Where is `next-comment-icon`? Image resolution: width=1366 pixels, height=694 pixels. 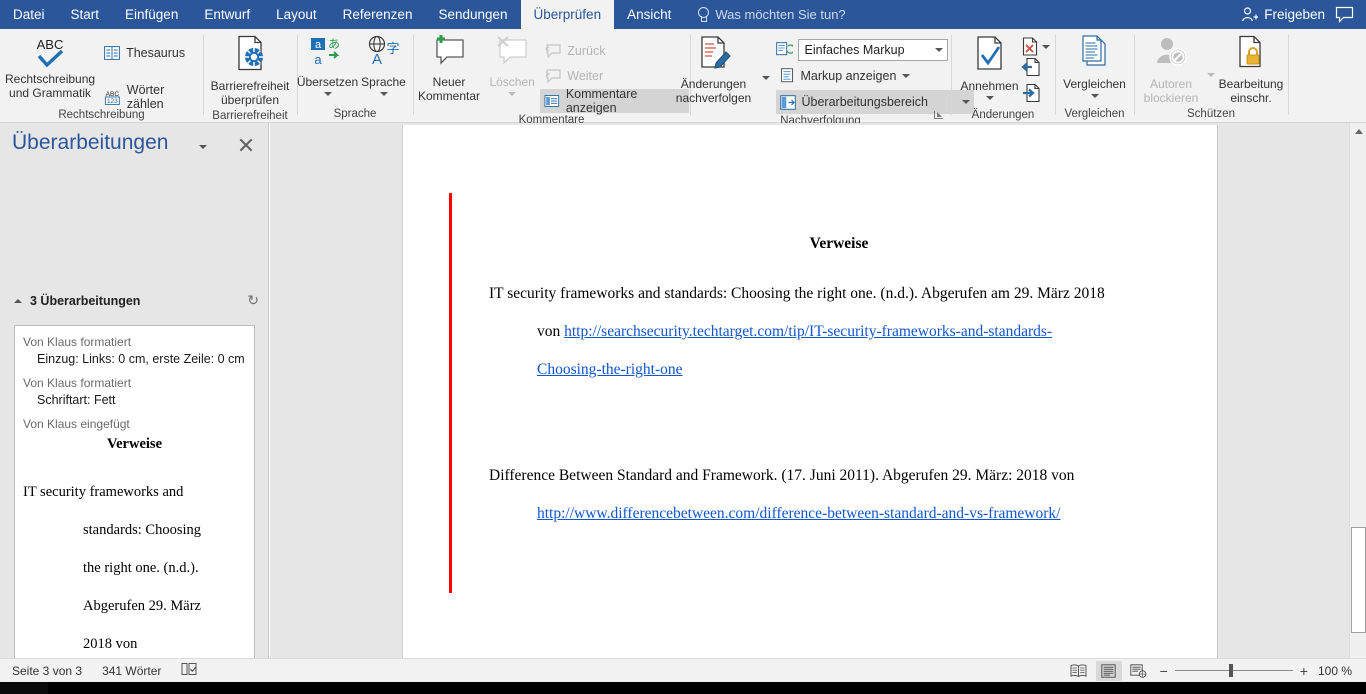
next-comment-icon is located at coordinates (553, 76).